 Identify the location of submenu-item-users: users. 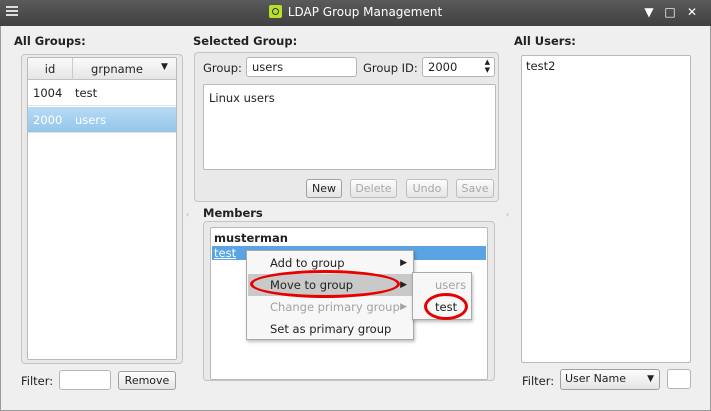
(450, 285).